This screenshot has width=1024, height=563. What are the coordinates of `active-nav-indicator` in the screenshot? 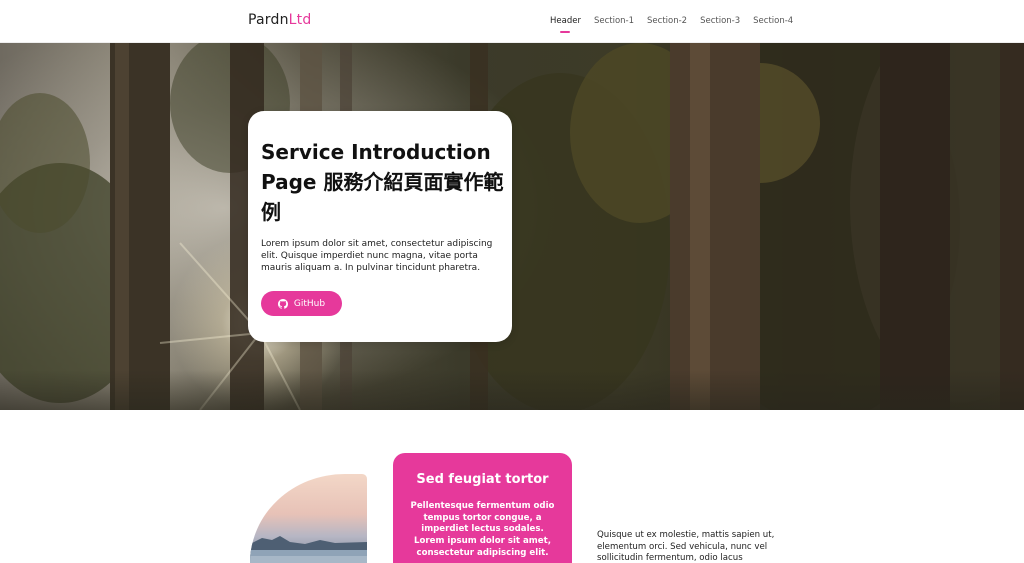 It's located at (565, 32).